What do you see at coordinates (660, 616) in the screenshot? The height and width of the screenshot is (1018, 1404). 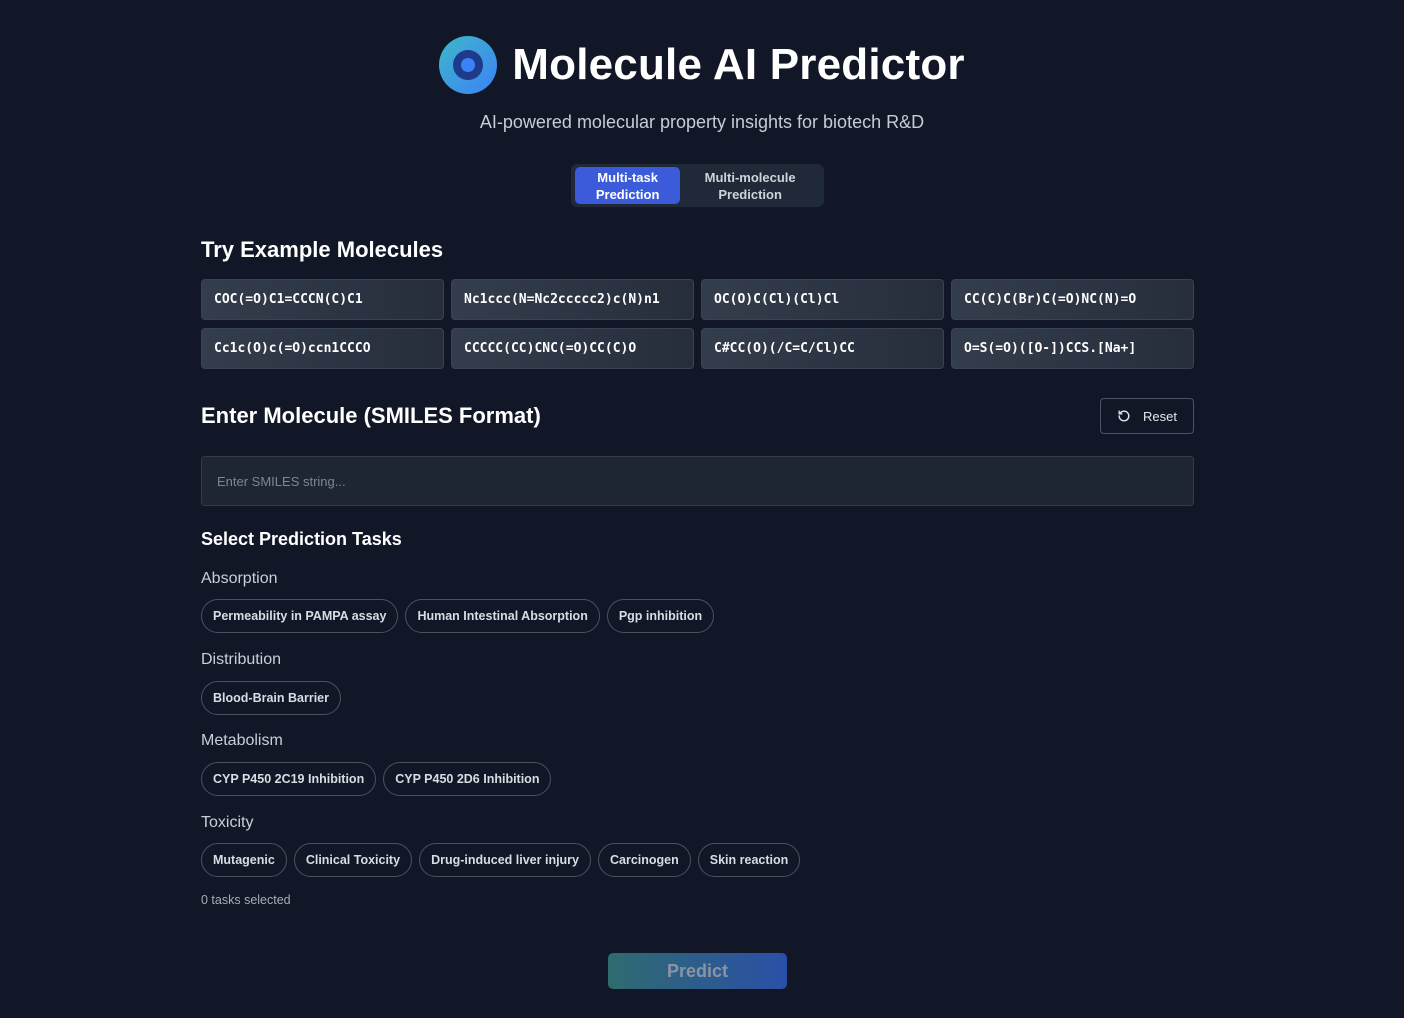 I see `task-chip: Pgp inhibition` at bounding box center [660, 616].